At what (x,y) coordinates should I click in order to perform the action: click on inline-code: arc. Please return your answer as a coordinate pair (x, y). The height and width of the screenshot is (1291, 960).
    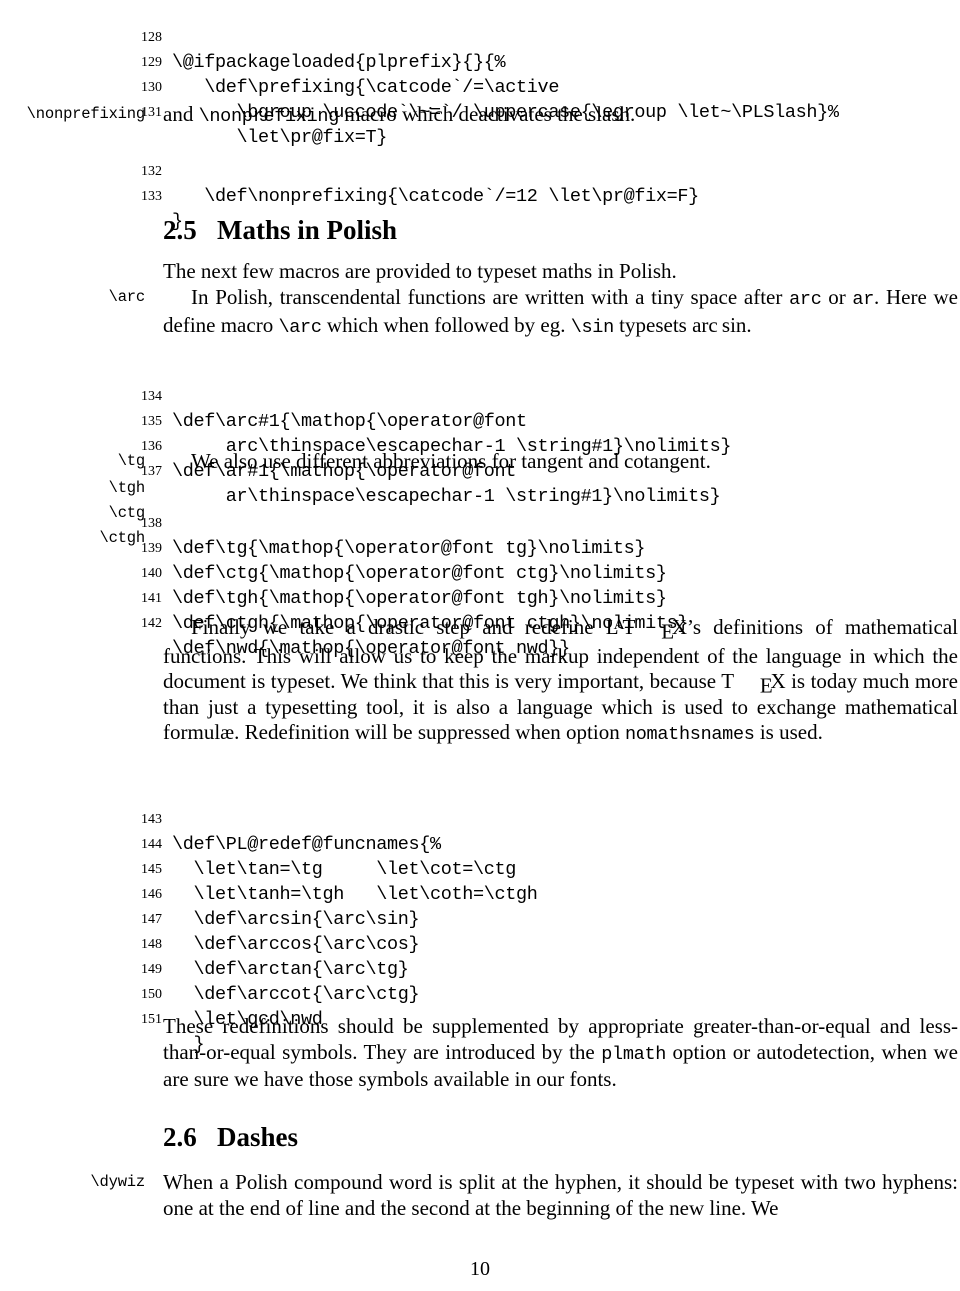
    Looking at the image, I should click on (805, 299).